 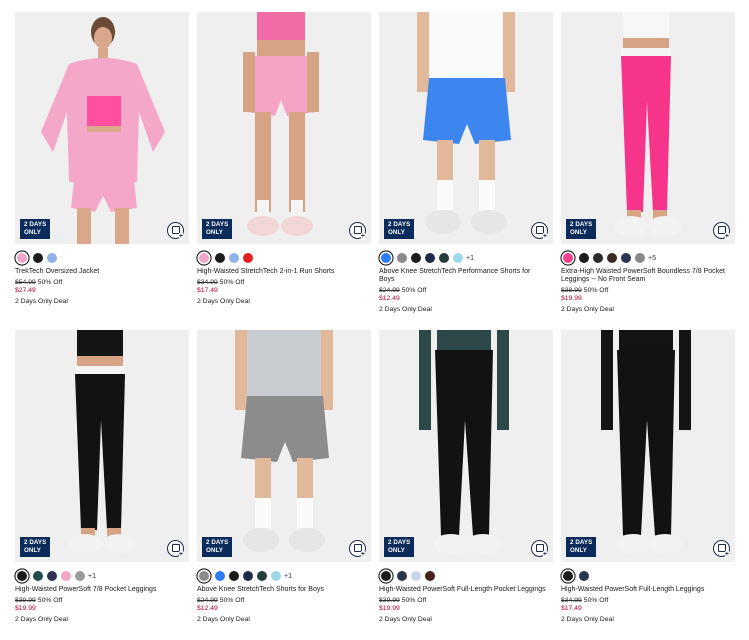 I want to click on sale-price: $19.99, so click(x=25, y=608).